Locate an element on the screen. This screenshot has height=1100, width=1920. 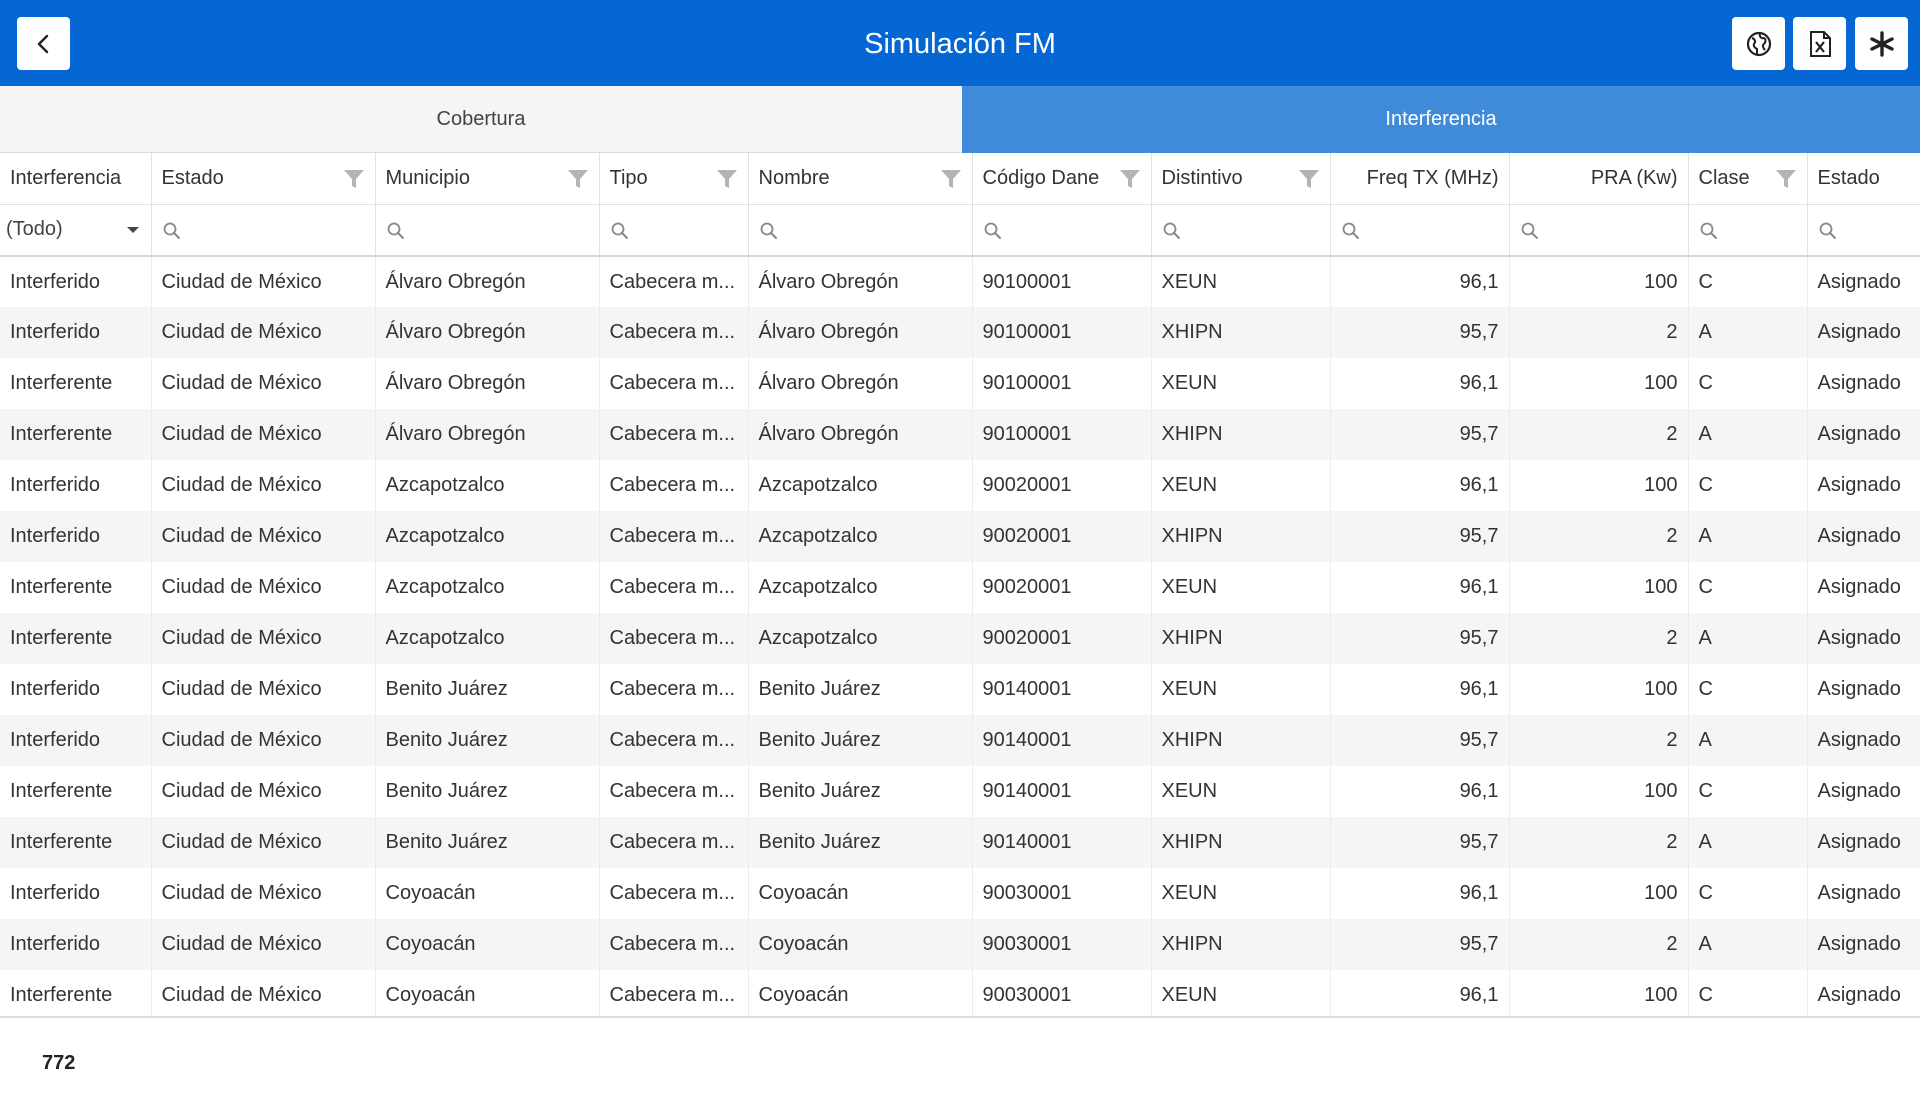
column-header-estado-asignacion: Estado is located at coordinates (1863, 179).